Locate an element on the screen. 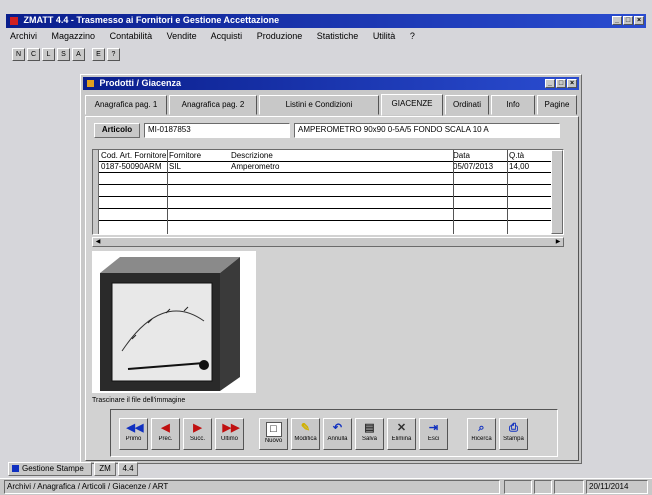 This screenshot has width=652, height=495. tab-pagine: Pagine is located at coordinates (557, 105).